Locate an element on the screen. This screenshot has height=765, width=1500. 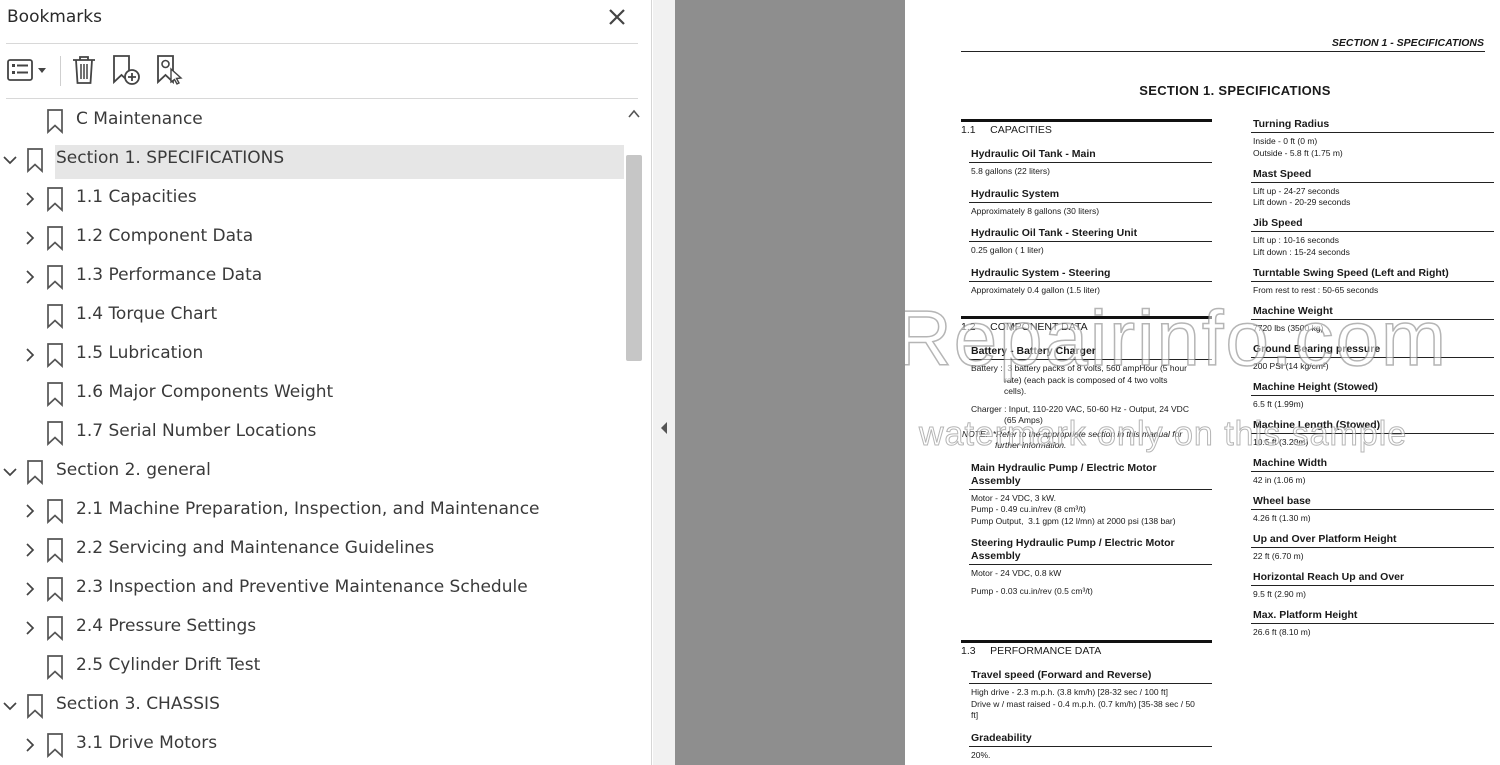
bookmark-item: 2.2 Servicing and Maintenance Guidelines is located at coordinates (312, 549).